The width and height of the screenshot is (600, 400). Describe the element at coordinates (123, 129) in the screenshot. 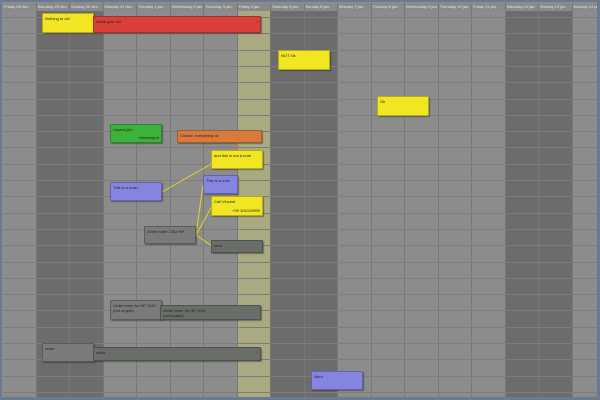

I see `note-text: Urgent job!` at that location.